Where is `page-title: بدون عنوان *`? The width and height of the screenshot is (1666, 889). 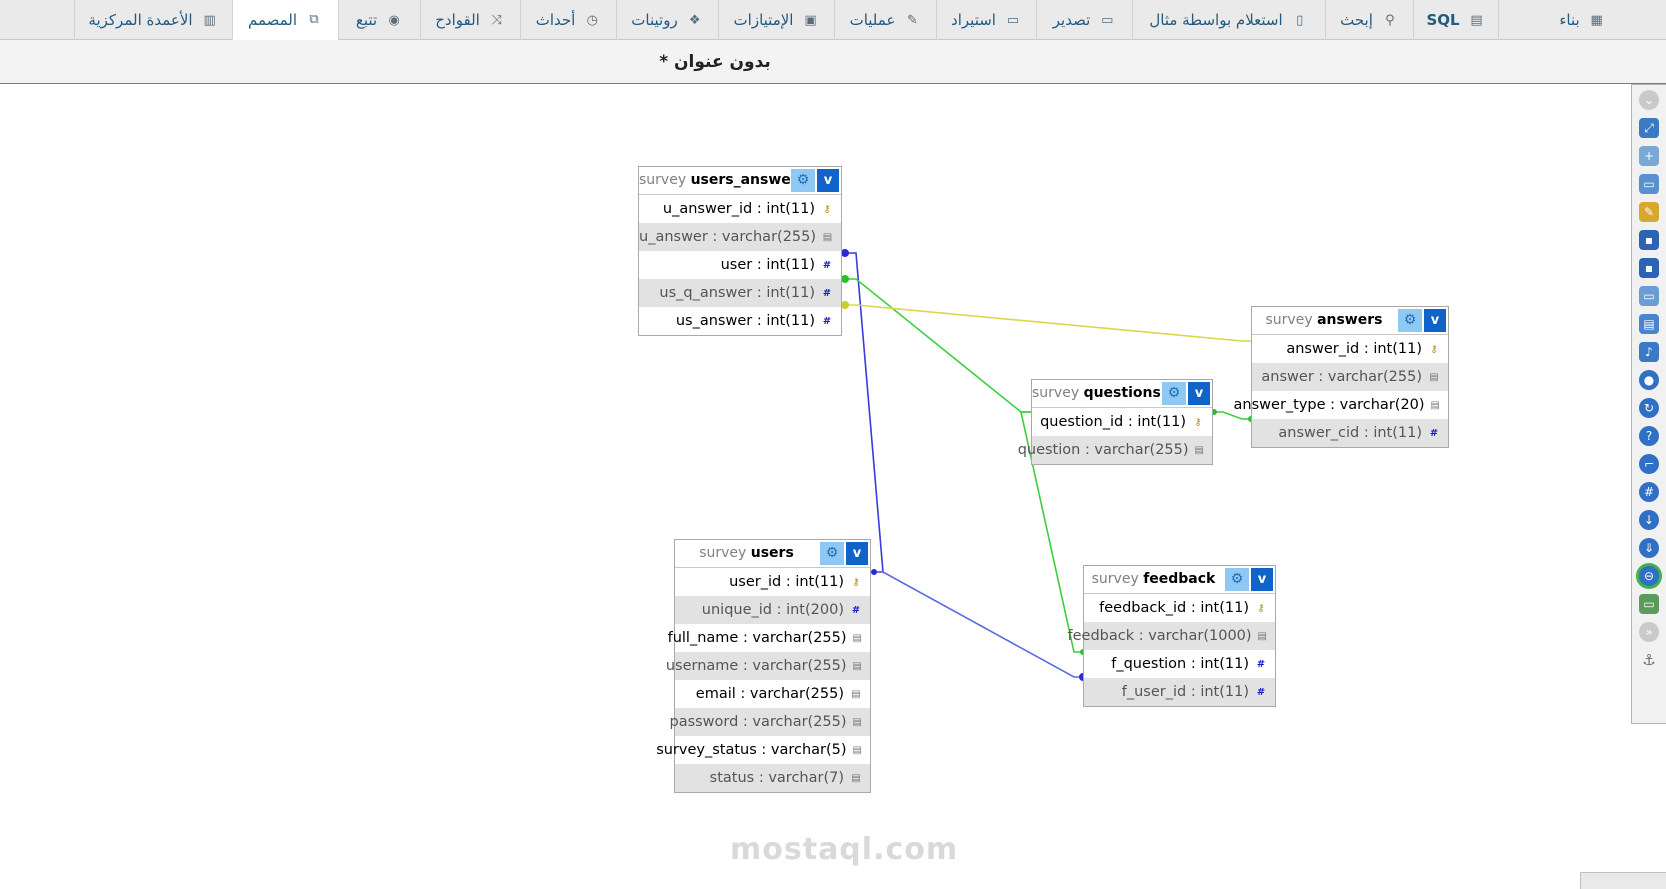 page-title: بدون عنوان * is located at coordinates (715, 62).